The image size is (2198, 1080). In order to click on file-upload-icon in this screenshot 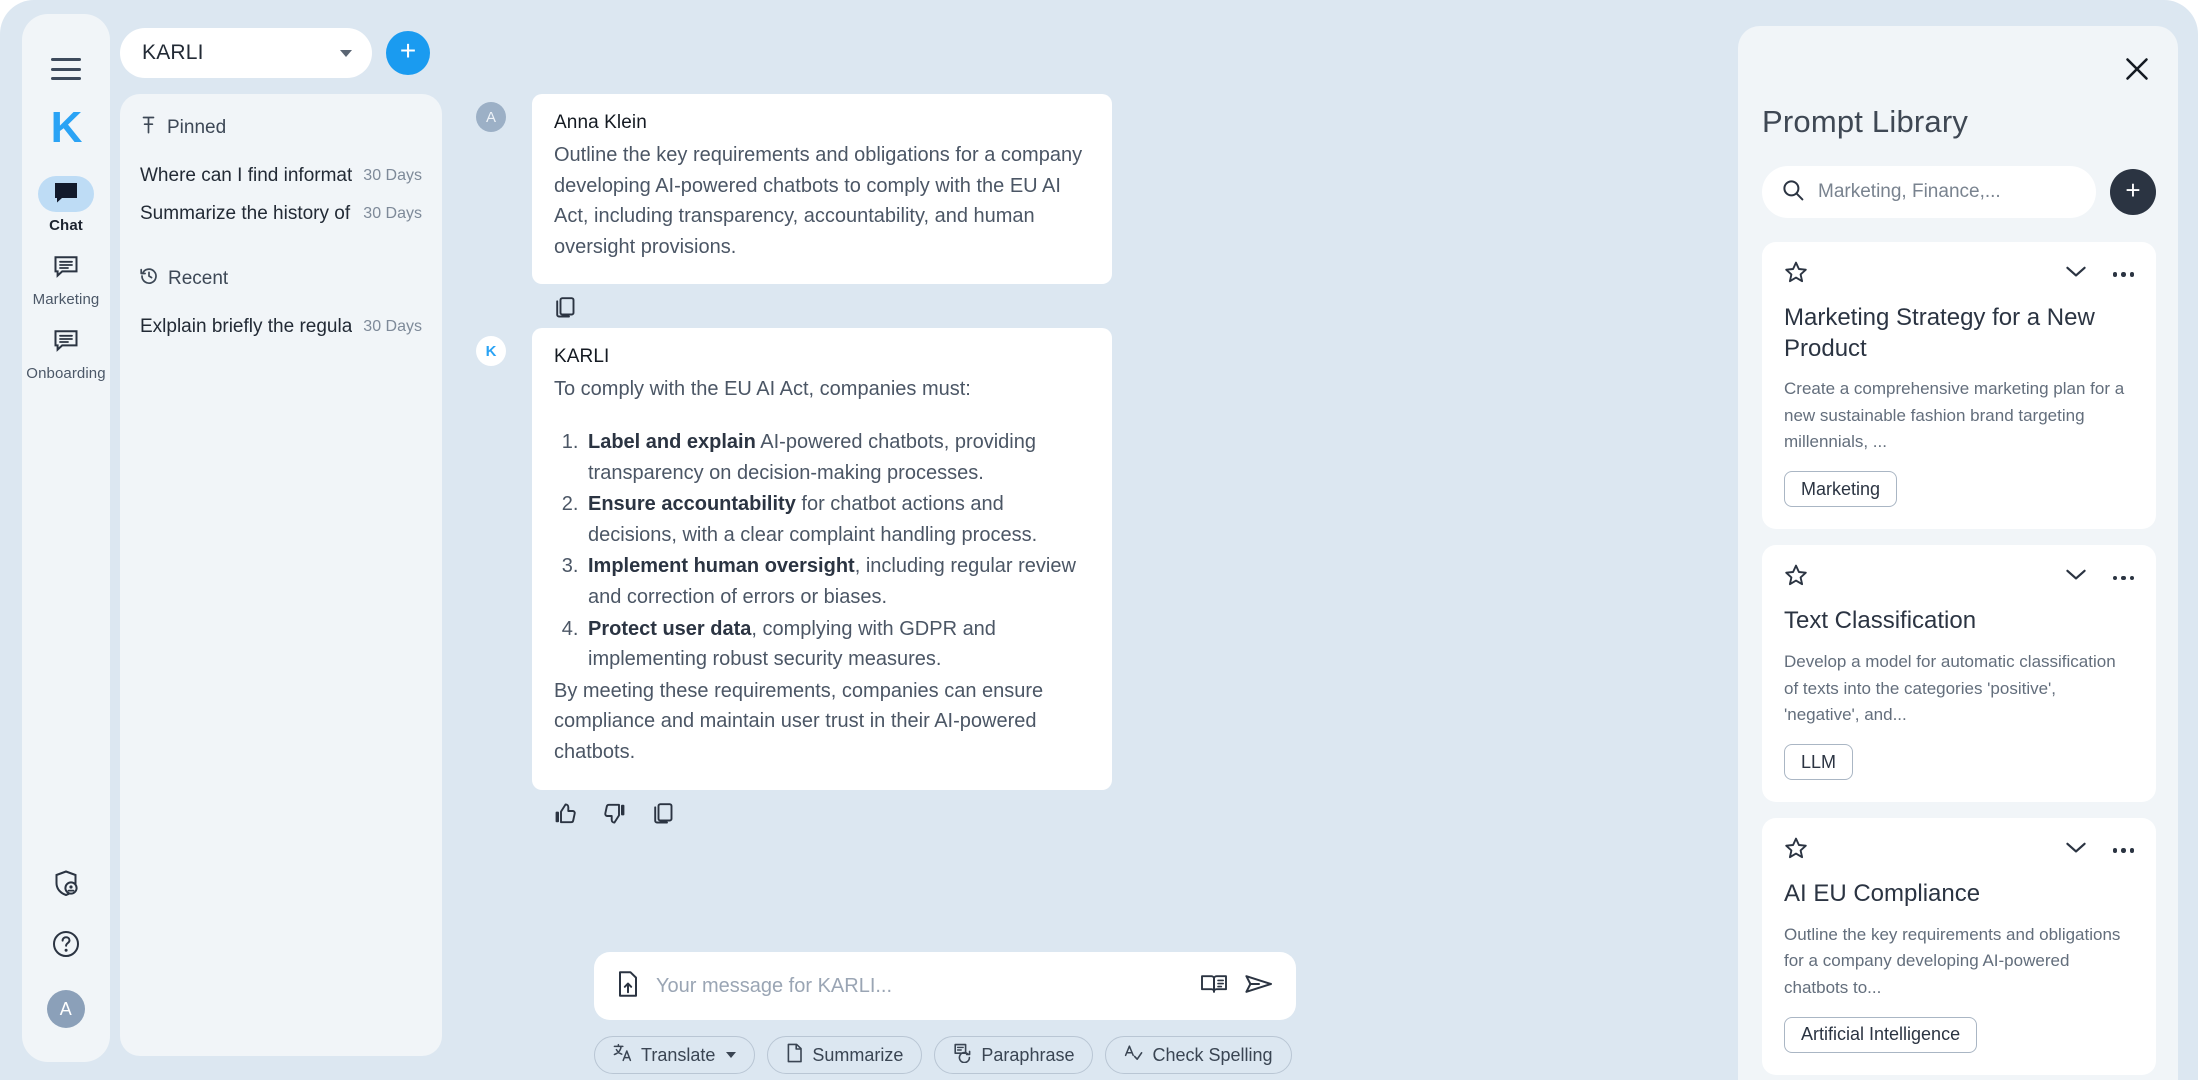, I will do `click(628, 986)`.